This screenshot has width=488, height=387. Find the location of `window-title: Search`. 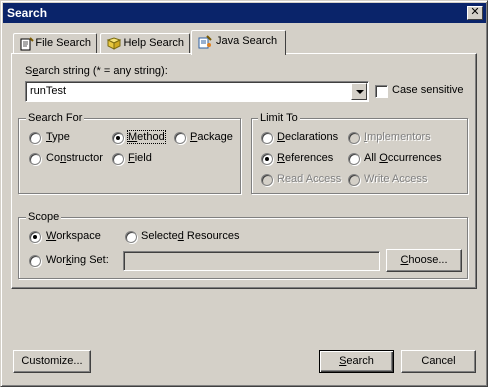

window-title: Search is located at coordinates (27, 13).